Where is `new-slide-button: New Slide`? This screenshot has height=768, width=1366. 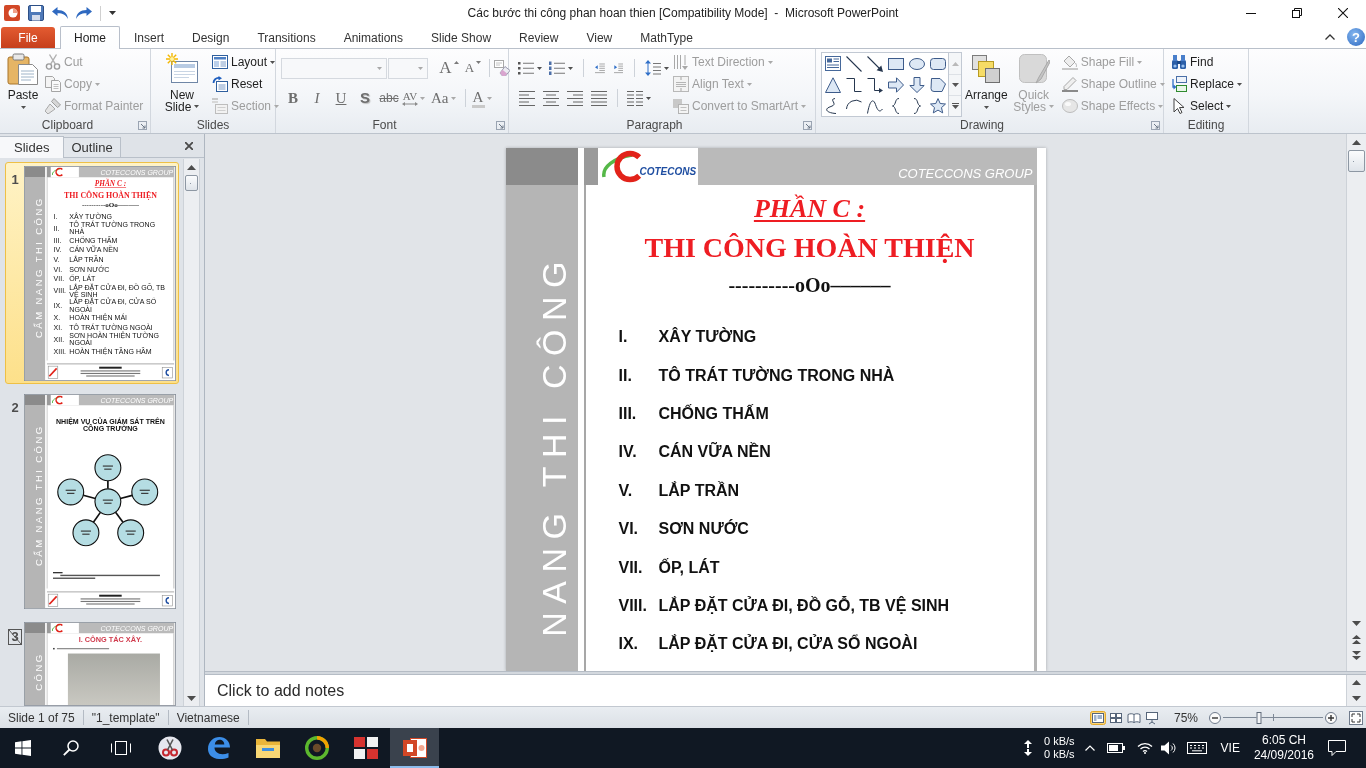
new-slide-button: New Slide is located at coordinates (182, 82).